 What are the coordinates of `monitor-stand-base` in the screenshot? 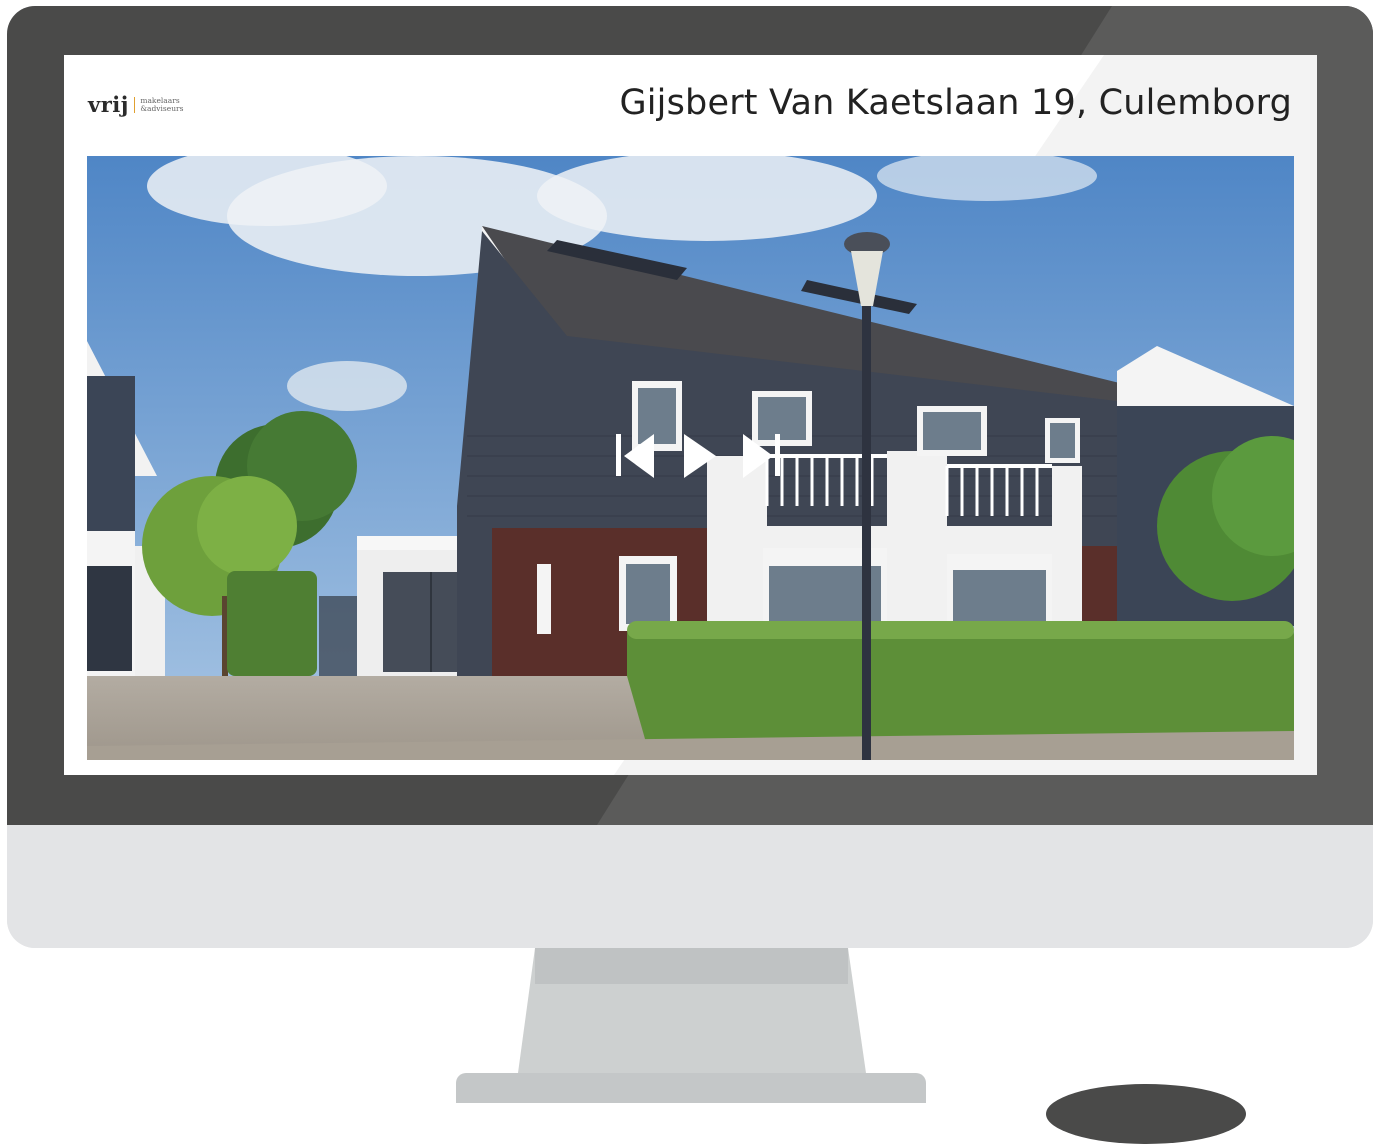 It's located at (691, 1088).